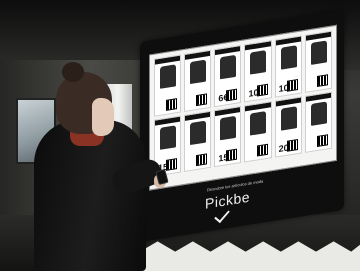 Image resolution: width=360 pixels, height=271 pixels. I want to click on product-tile: 15€, so click(228, 136).